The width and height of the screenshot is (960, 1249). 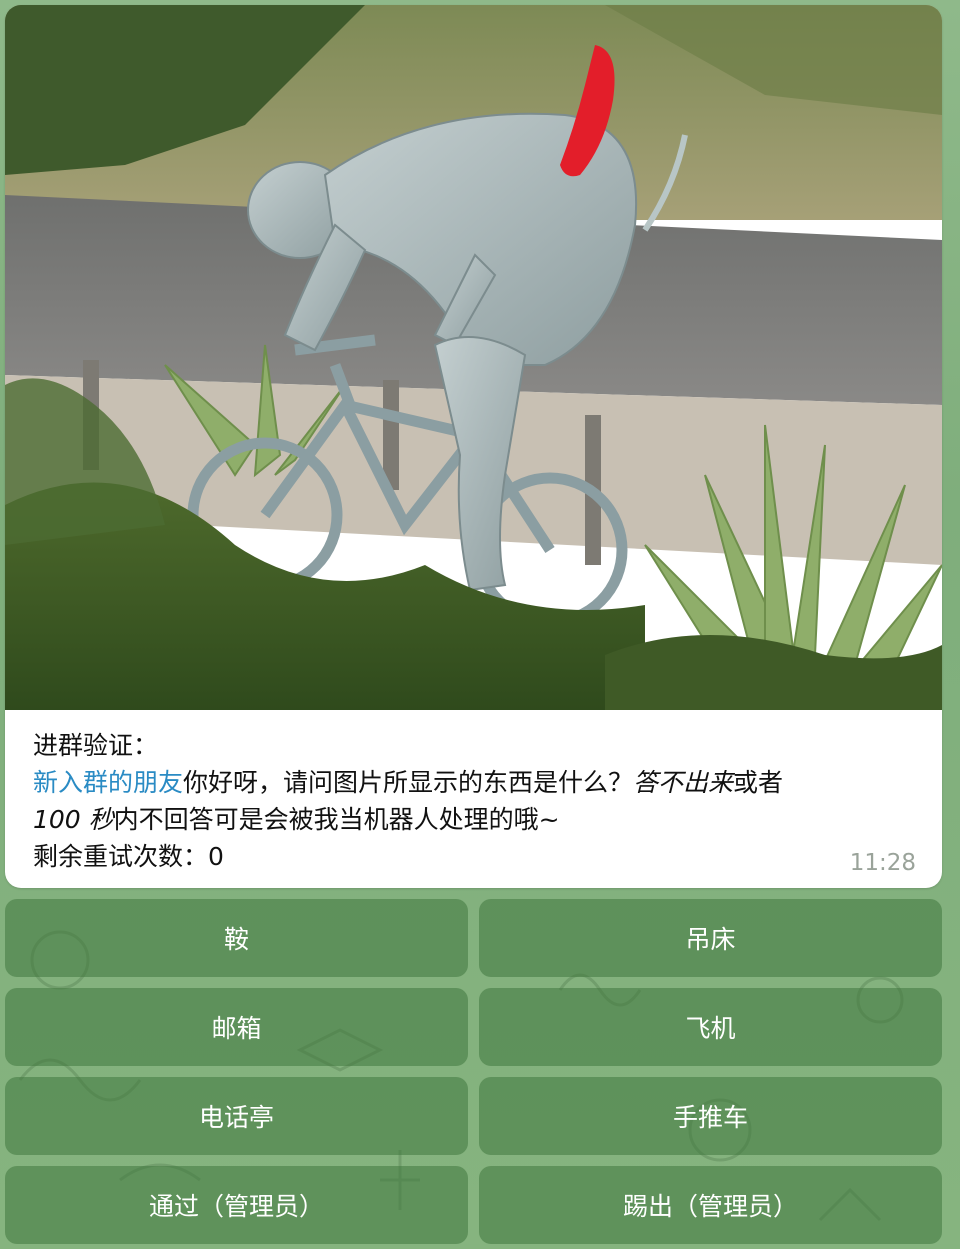 I want to click on italic-timeout: 100 秒, so click(x=73, y=819).